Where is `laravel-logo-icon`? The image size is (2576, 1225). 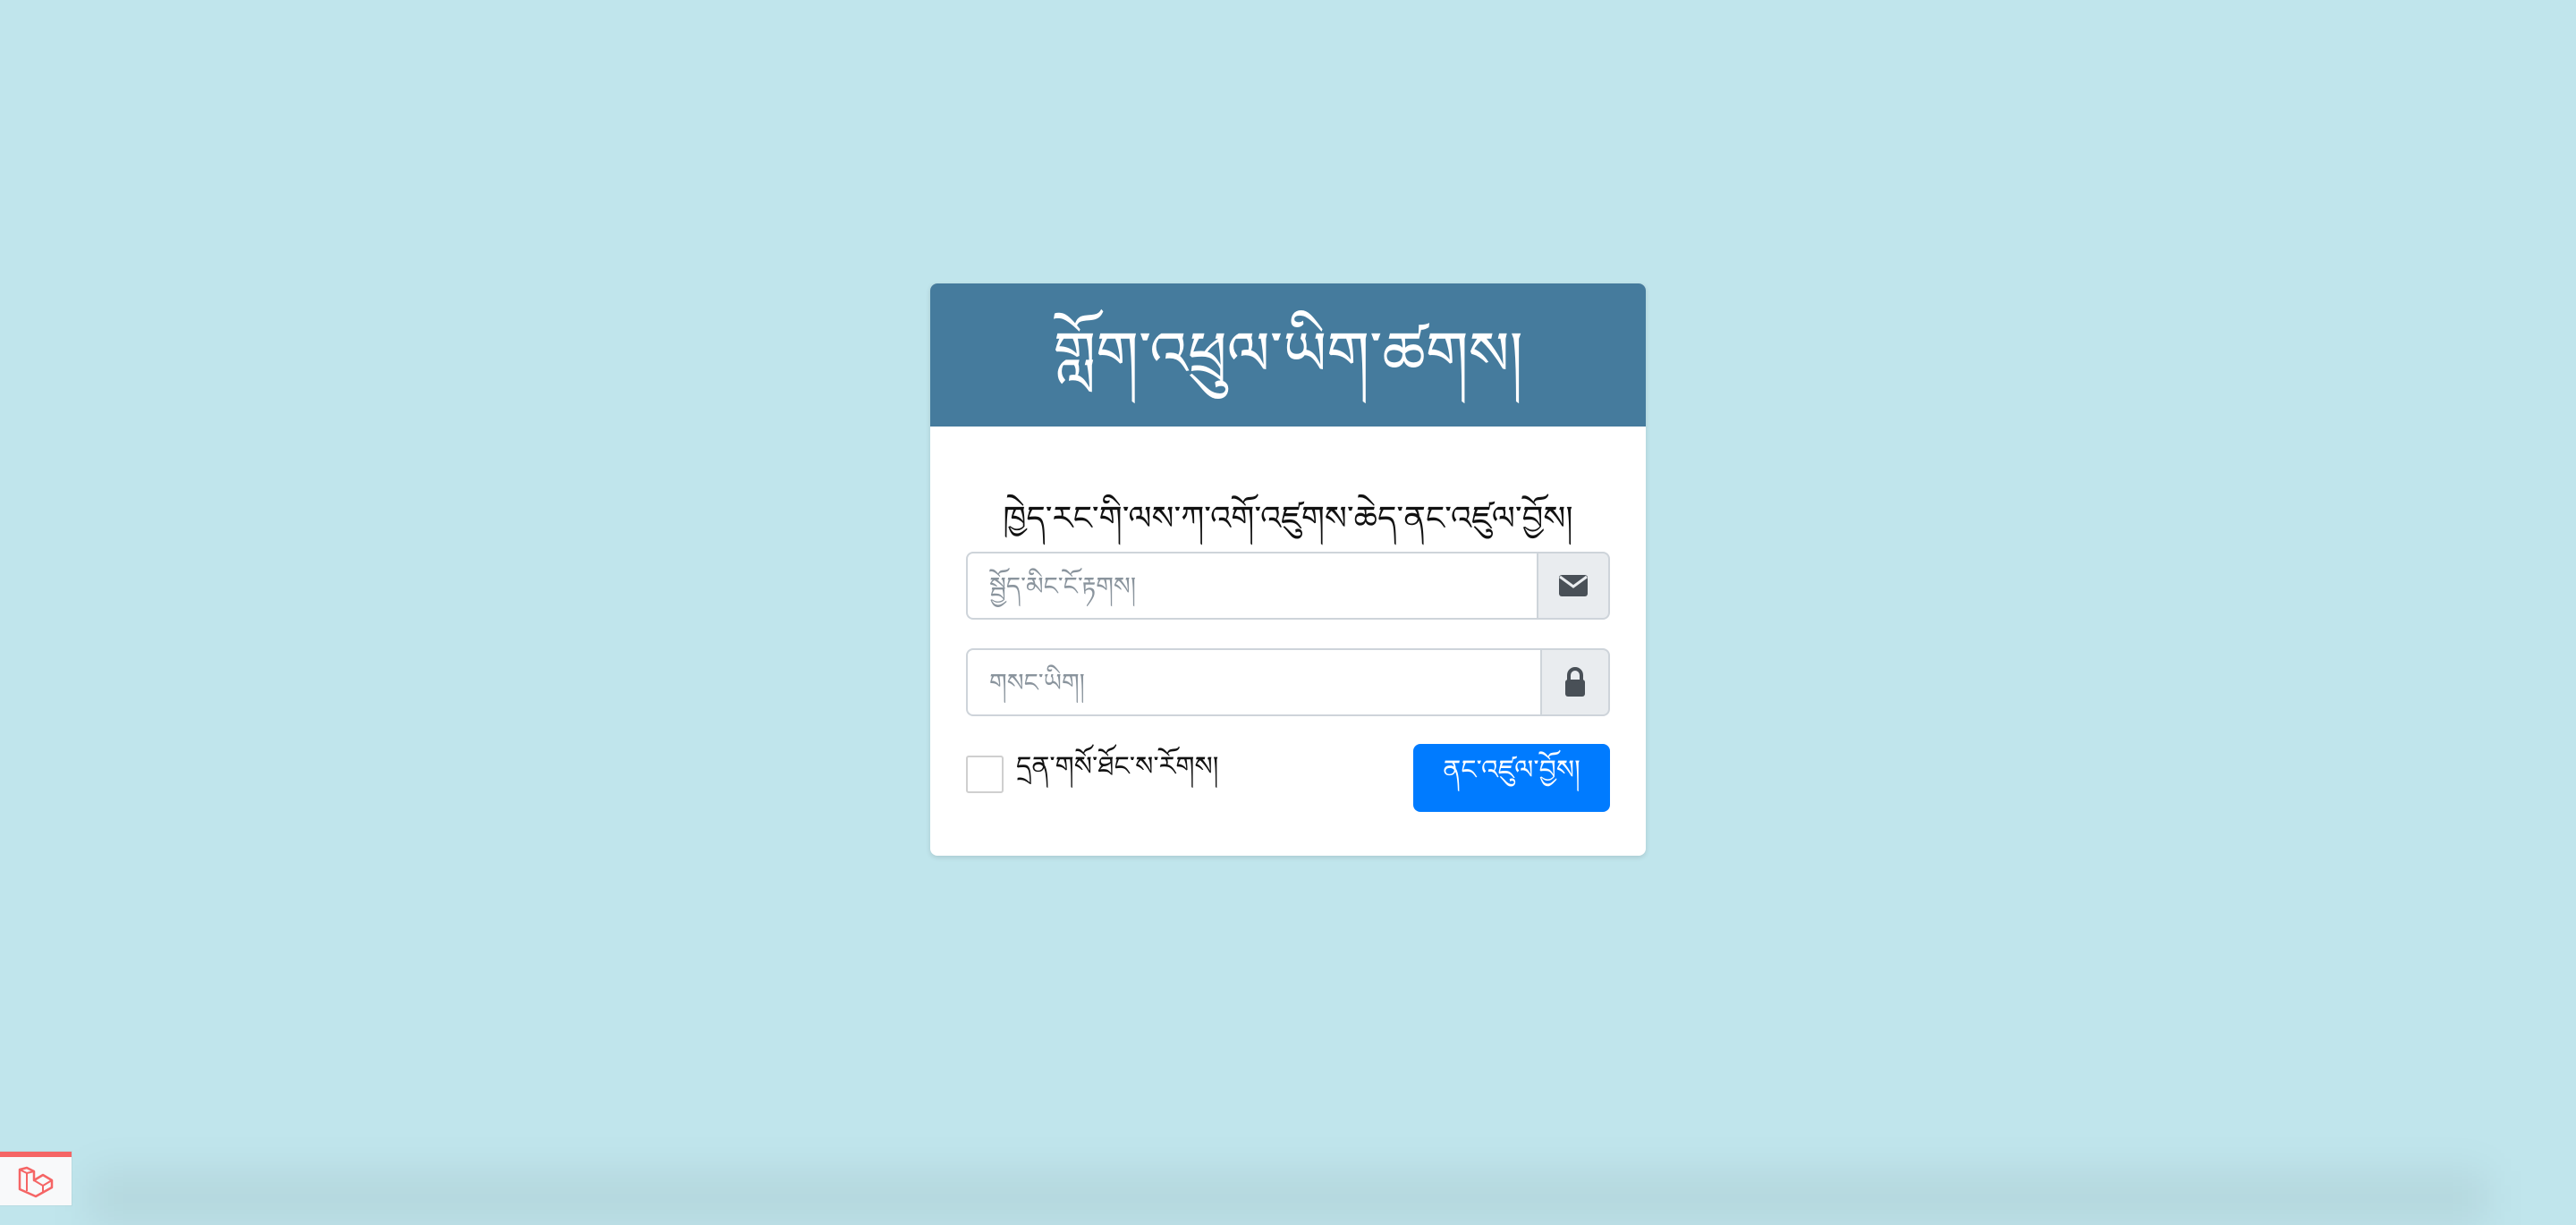
laravel-logo-icon is located at coordinates (36, 1182).